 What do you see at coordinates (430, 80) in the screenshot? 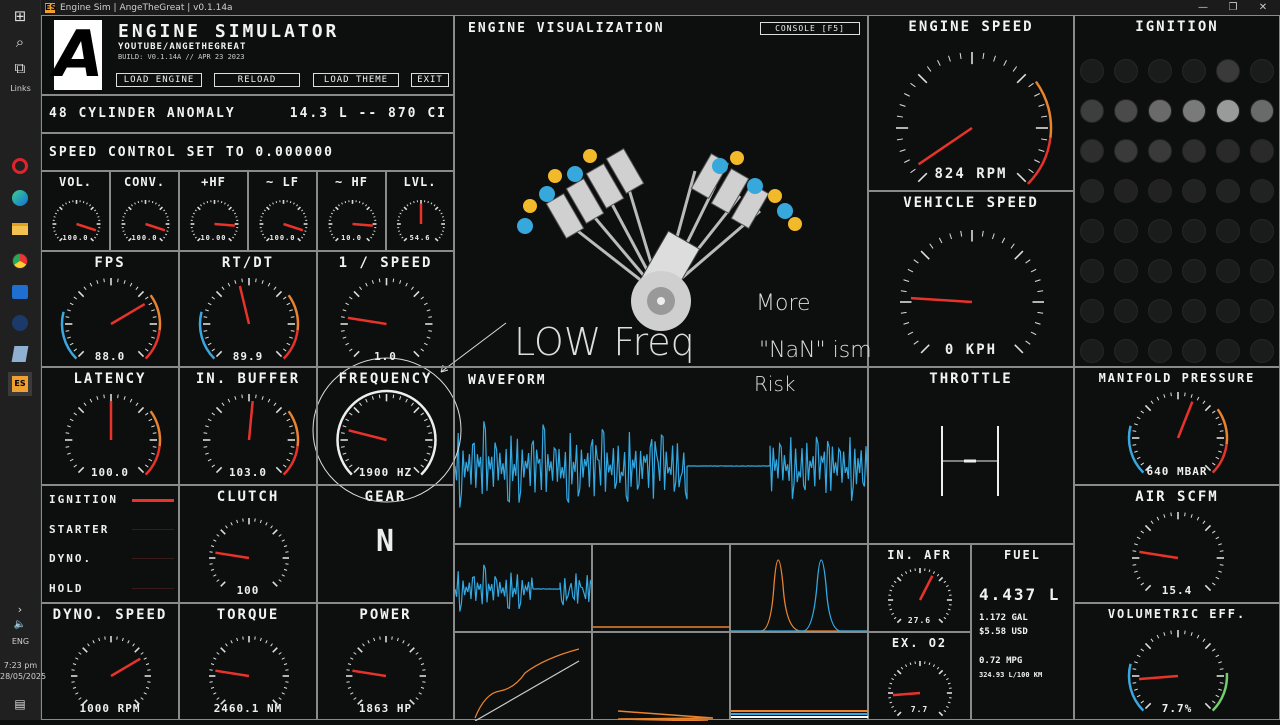
I see `exit-button: EXIT` at bounding box center [430, 80].